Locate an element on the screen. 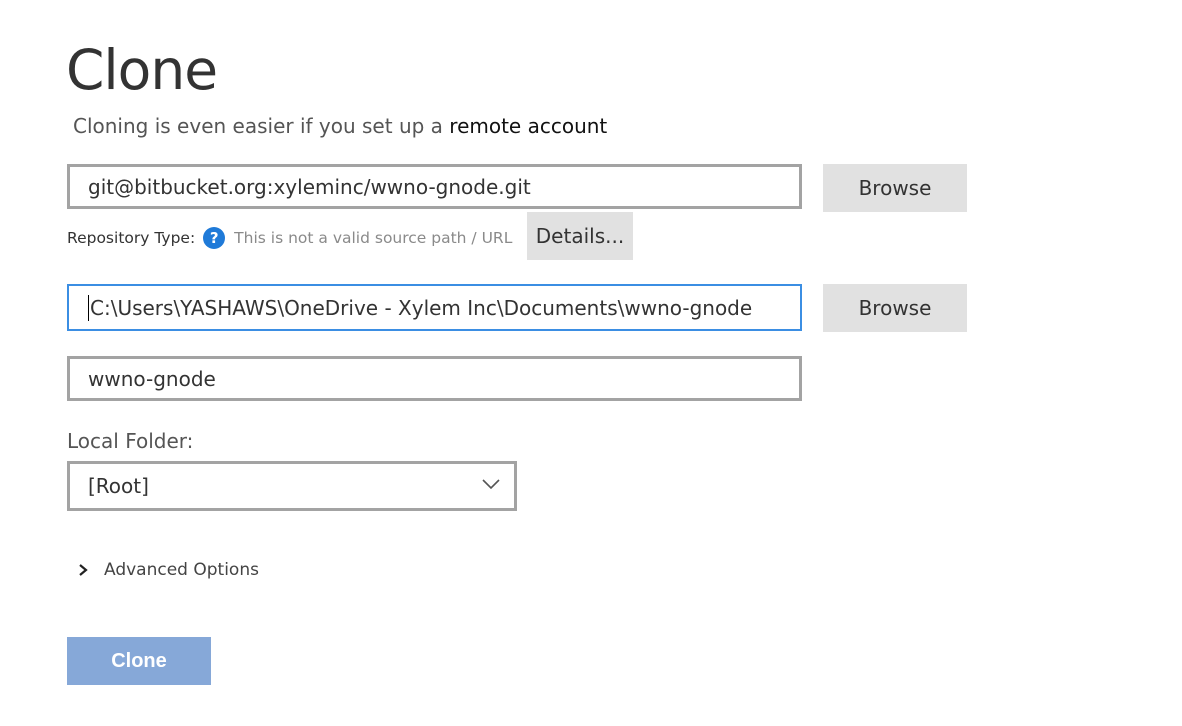 The image size is (1182, 726). clone-button: Clone is located at coordinates (139, 661).